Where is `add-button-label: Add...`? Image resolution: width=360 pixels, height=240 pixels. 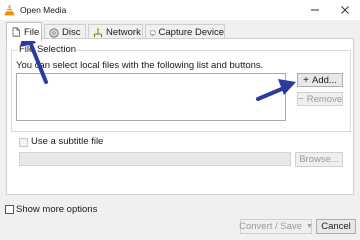
add-button-label: Add... is located at coordinates (324, 80).